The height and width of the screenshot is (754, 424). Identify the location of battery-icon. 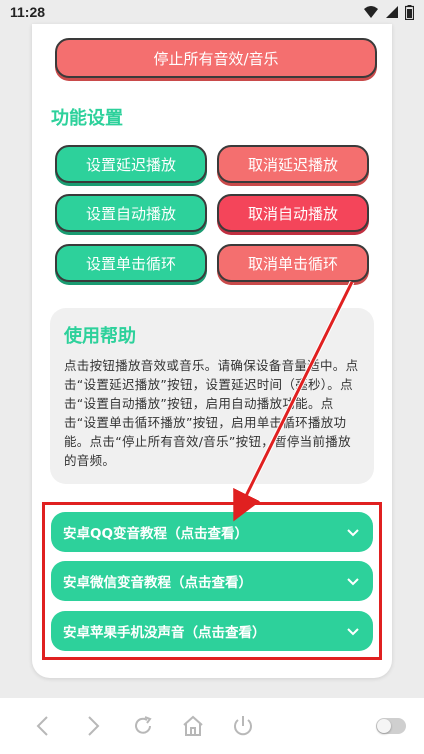
(409, 12).